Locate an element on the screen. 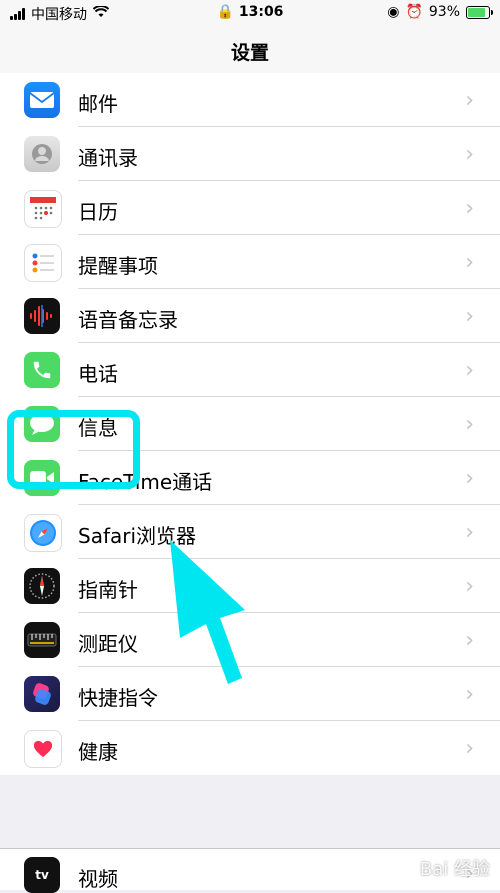 The width and height of the screenshot is (500, 893). settings-row-voice-memos: 语音备忘录 › is located at coordinates (250, 316).